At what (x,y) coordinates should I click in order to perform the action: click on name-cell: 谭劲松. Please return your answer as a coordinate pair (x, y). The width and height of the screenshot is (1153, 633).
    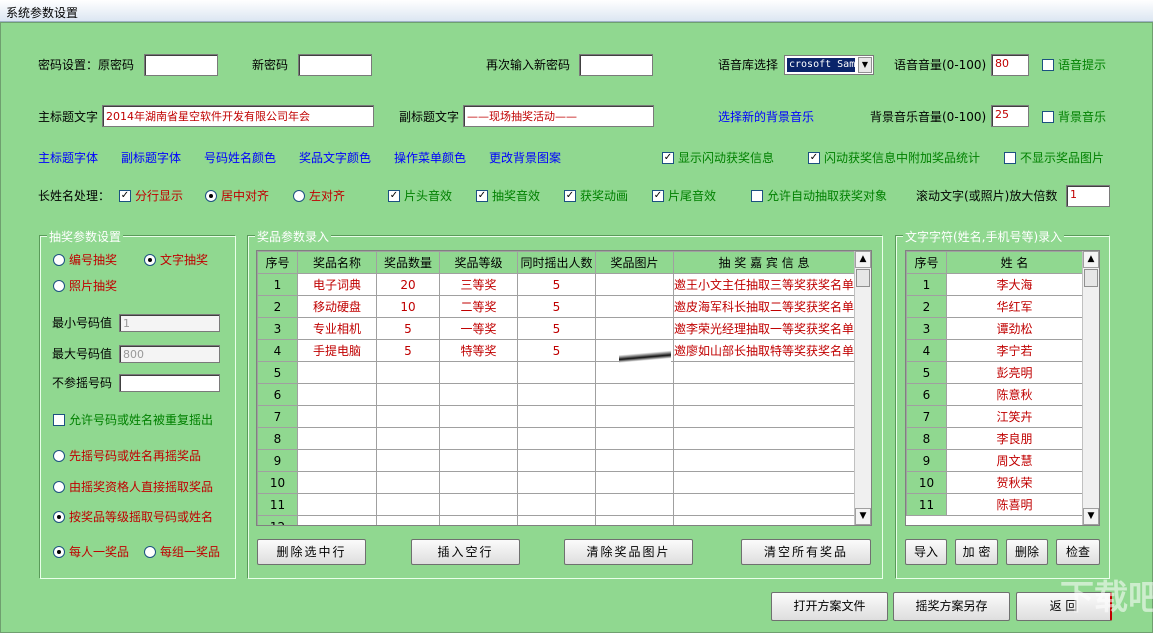
    Looking at the image, I should click on (1014, 328).